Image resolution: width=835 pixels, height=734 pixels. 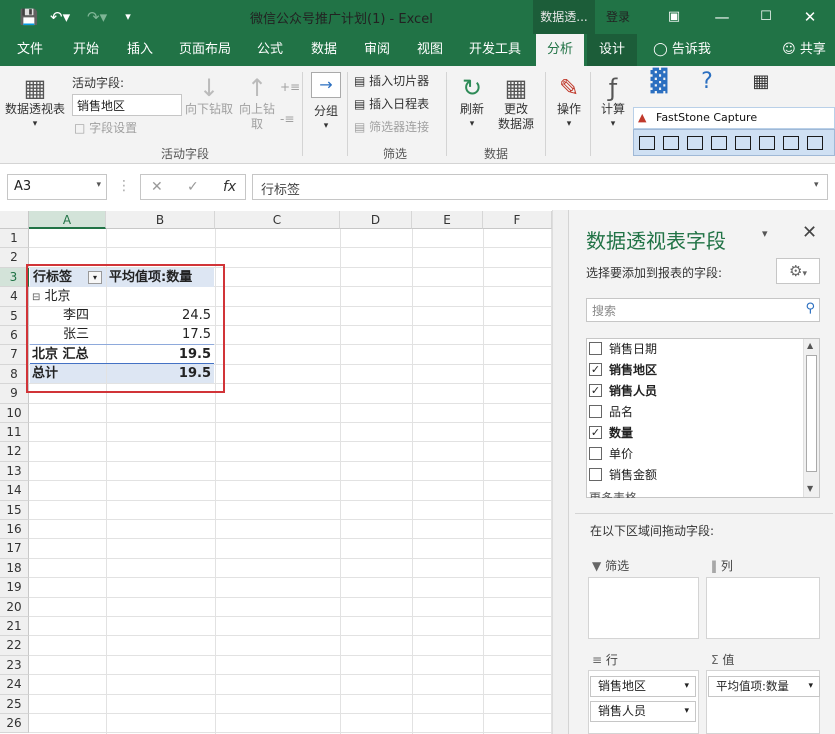 I want to click on capture-freehand-icon, so click(x=743, y=143).